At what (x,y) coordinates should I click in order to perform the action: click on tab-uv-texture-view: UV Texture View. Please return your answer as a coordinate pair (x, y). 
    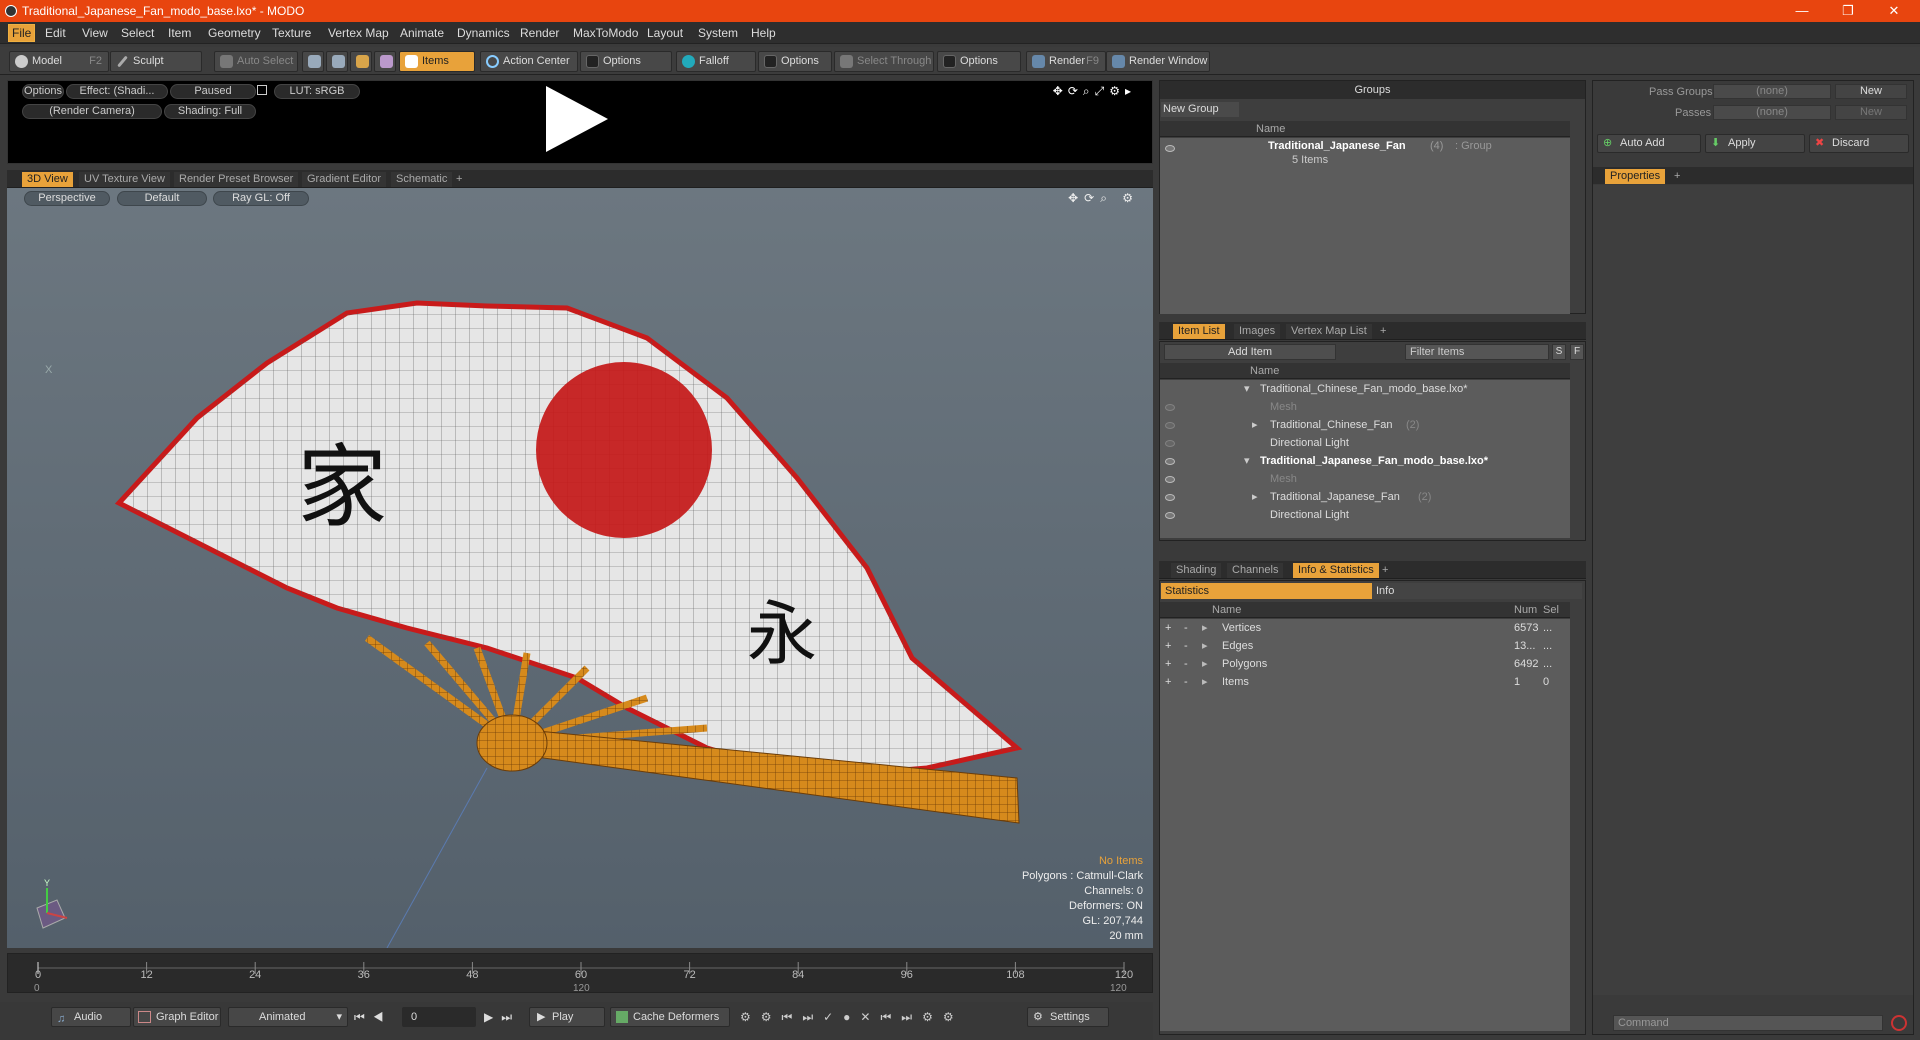
    Looking at the image, I should click on (124, 179).